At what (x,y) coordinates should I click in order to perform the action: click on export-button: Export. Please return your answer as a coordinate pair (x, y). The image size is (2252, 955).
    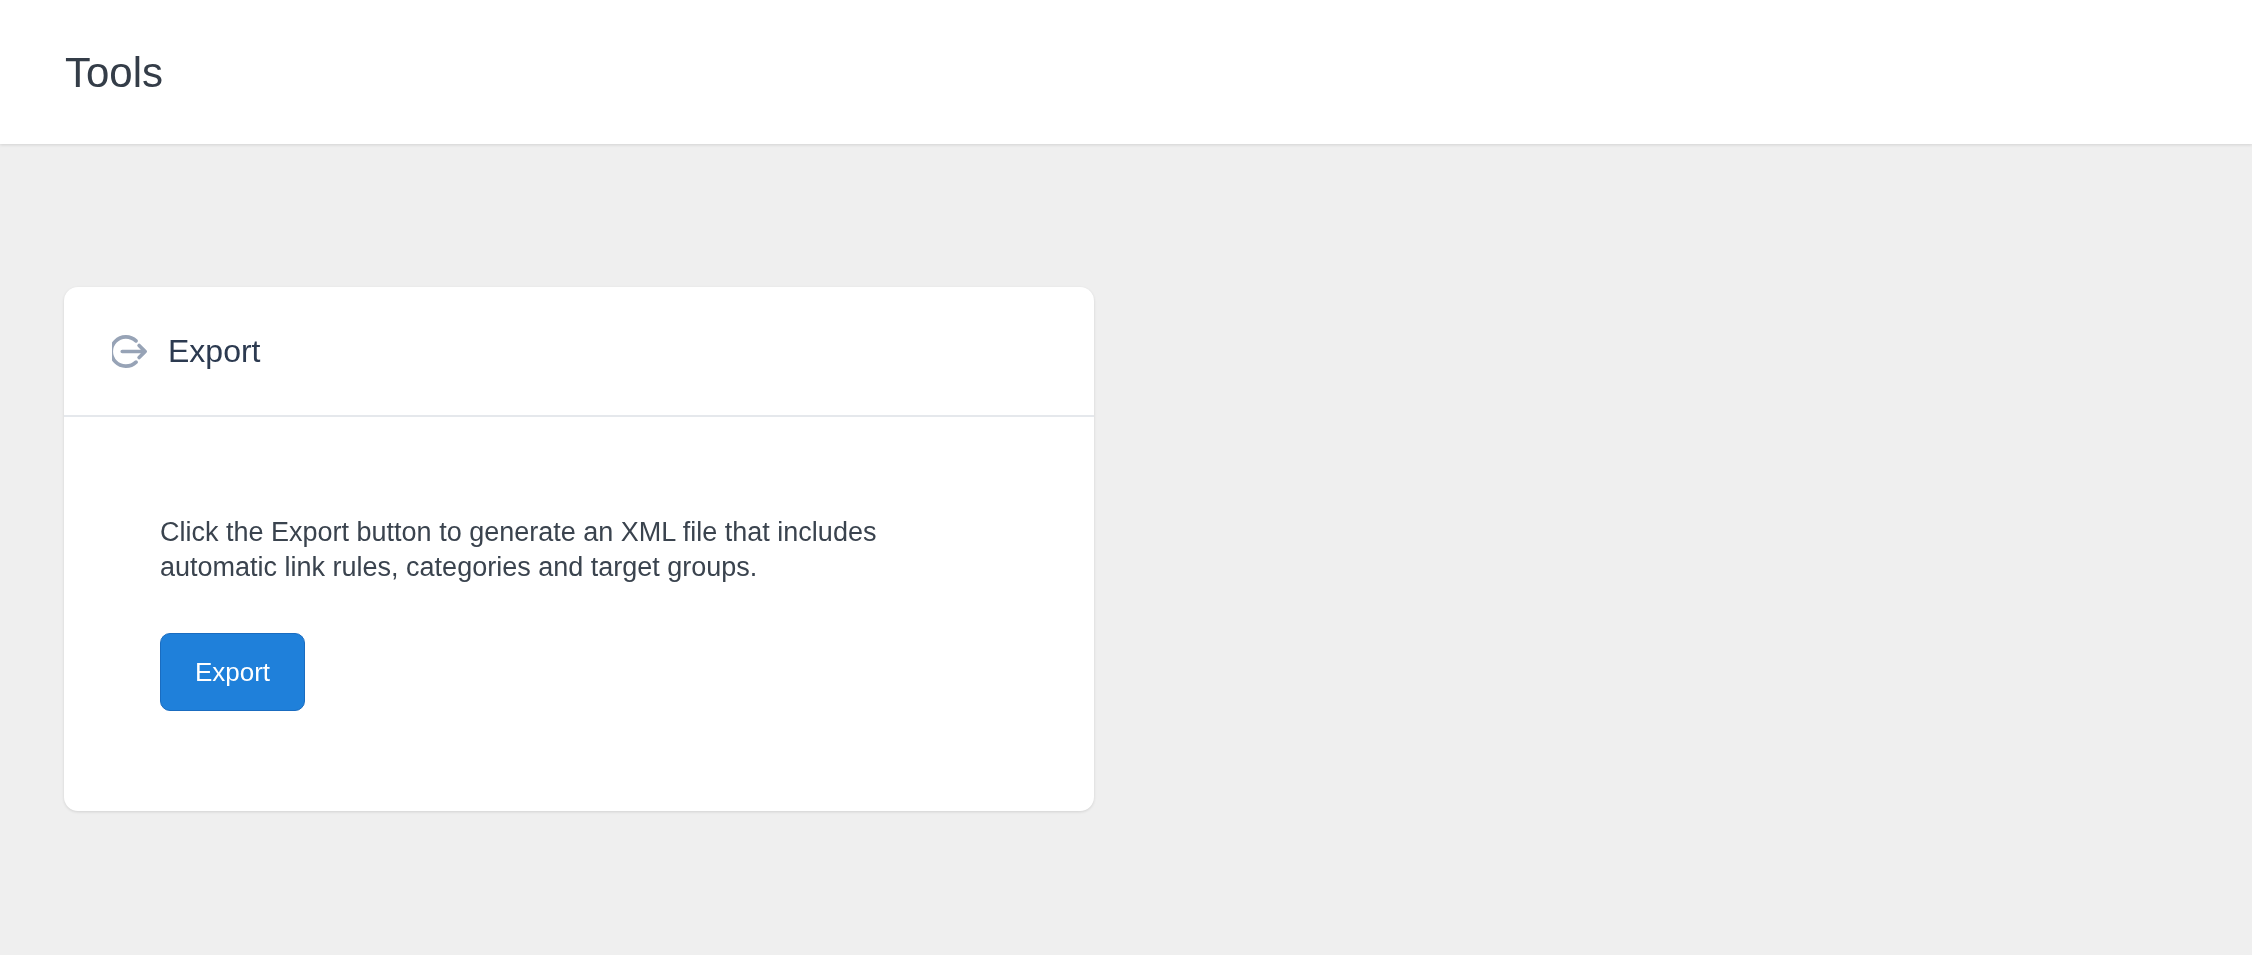
    Looking at the image, I should click on (232, 672).